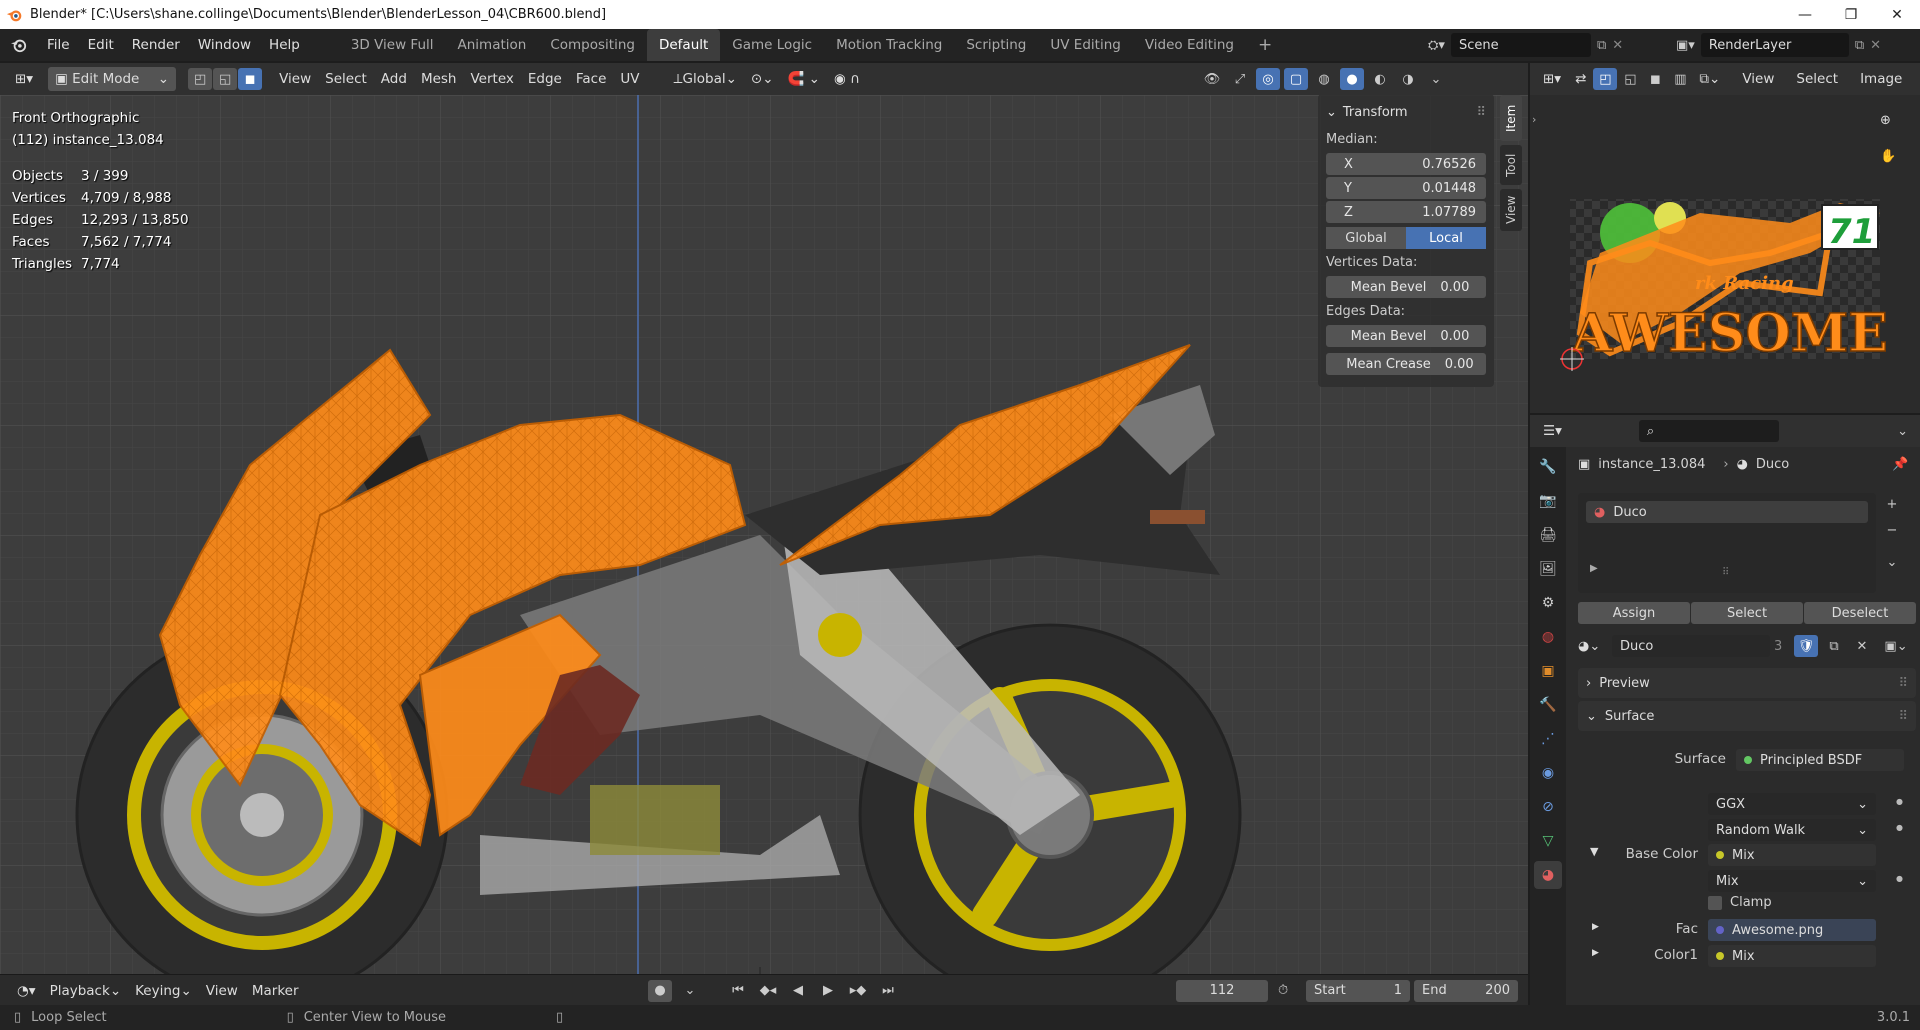  Describe the element at coordinates (163, 991) in the screenshot. I see `keying-menu: Keying ⌄` at that location.